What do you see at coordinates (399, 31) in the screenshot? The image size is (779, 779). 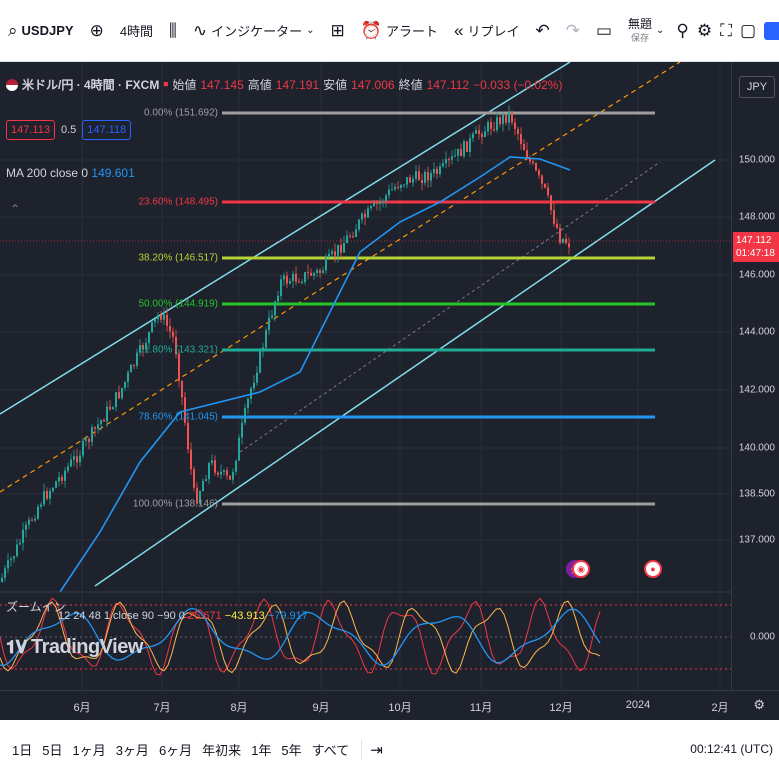 I see `alert-button: ⏰ アラート` at bounding box center [399, 31].